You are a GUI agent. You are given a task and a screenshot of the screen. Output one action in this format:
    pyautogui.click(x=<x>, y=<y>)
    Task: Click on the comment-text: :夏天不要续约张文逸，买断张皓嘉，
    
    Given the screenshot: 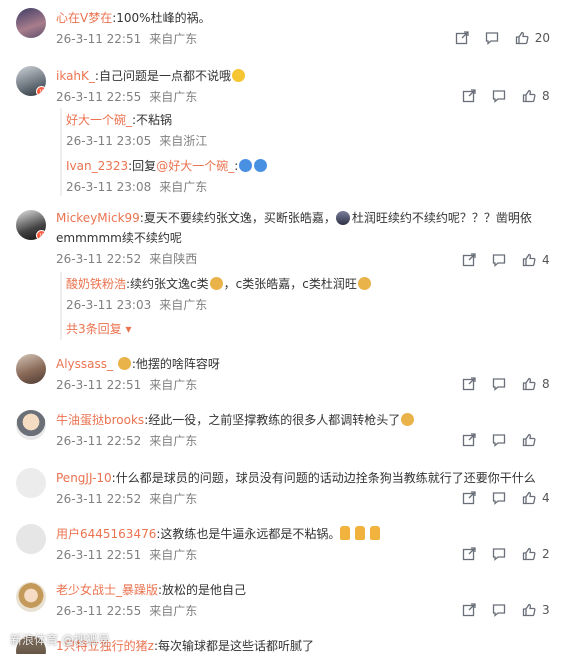 What is the action you would take?
    pyautogui.click(x=237, y=218)
    